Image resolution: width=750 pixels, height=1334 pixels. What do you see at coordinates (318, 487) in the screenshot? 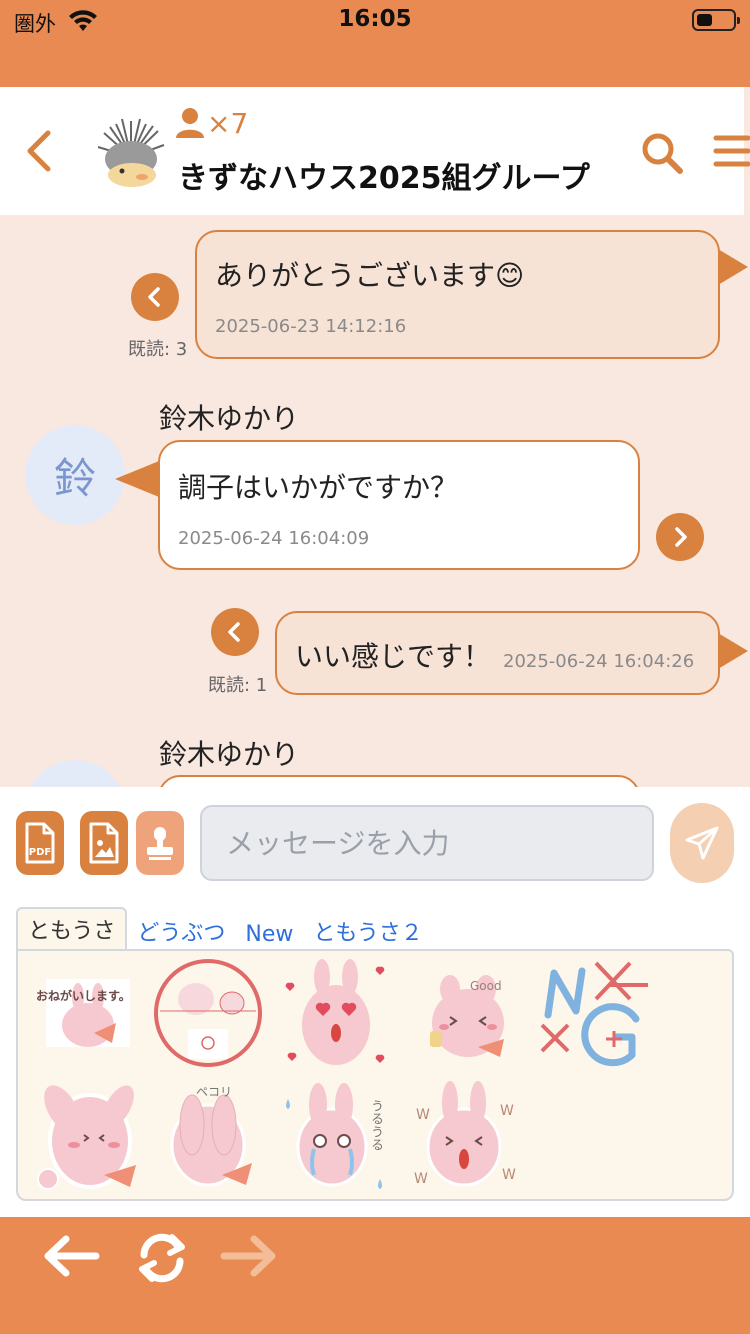
I see `message-text: 調子はいかがですか？` at bounding box center [318, 487].